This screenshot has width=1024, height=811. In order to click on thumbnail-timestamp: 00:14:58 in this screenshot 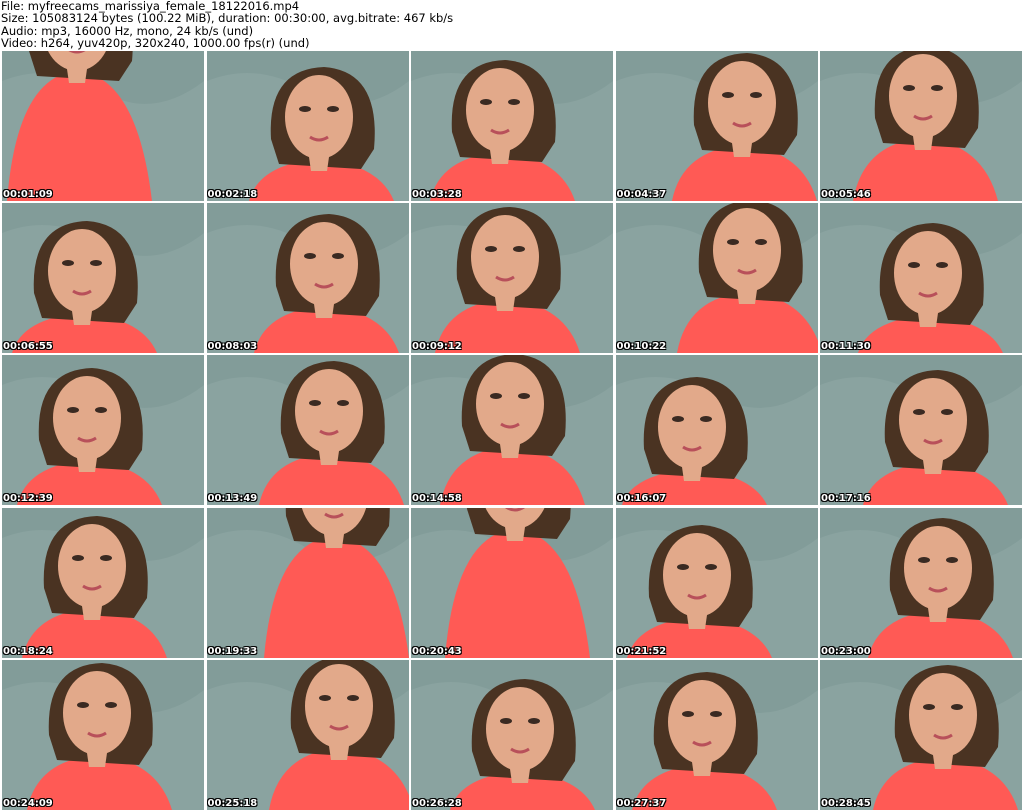, I will do `click(437, 499)`.